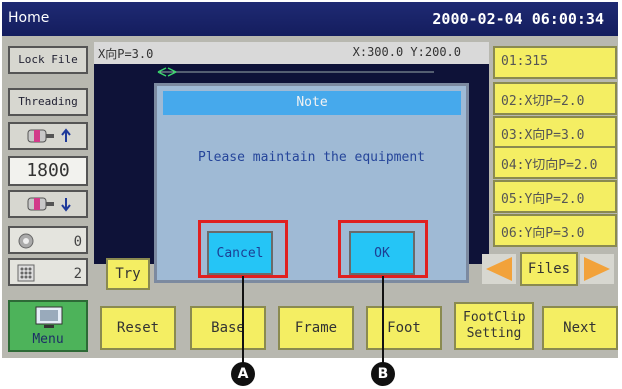 The height and width of the screenshot is (389, 622). I want to click on footclip-setting-label: FootClip Setting, so click(494, 325).